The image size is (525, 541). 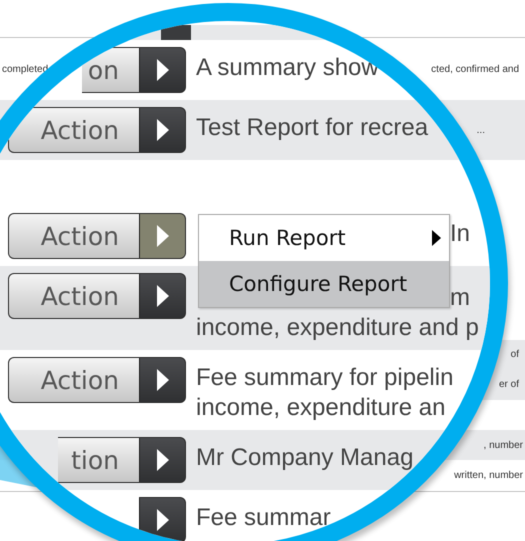 I want to click on report-description: In, so click(x=460, y=234).